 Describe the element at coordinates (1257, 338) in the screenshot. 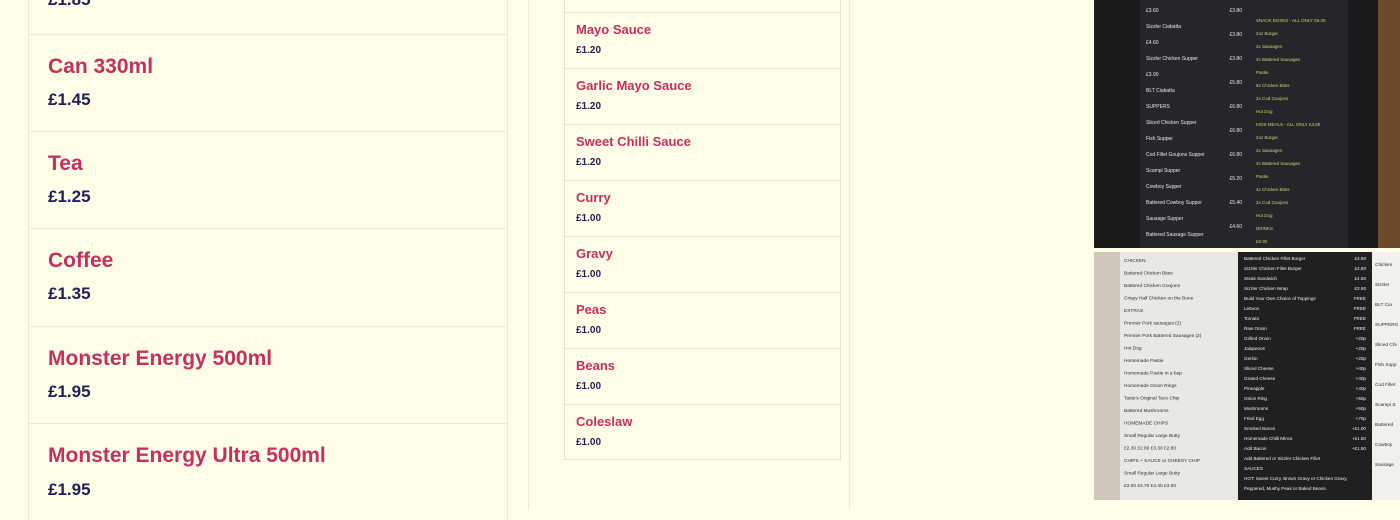

I see `photo-menu-line: Grilled Onion` at that location.